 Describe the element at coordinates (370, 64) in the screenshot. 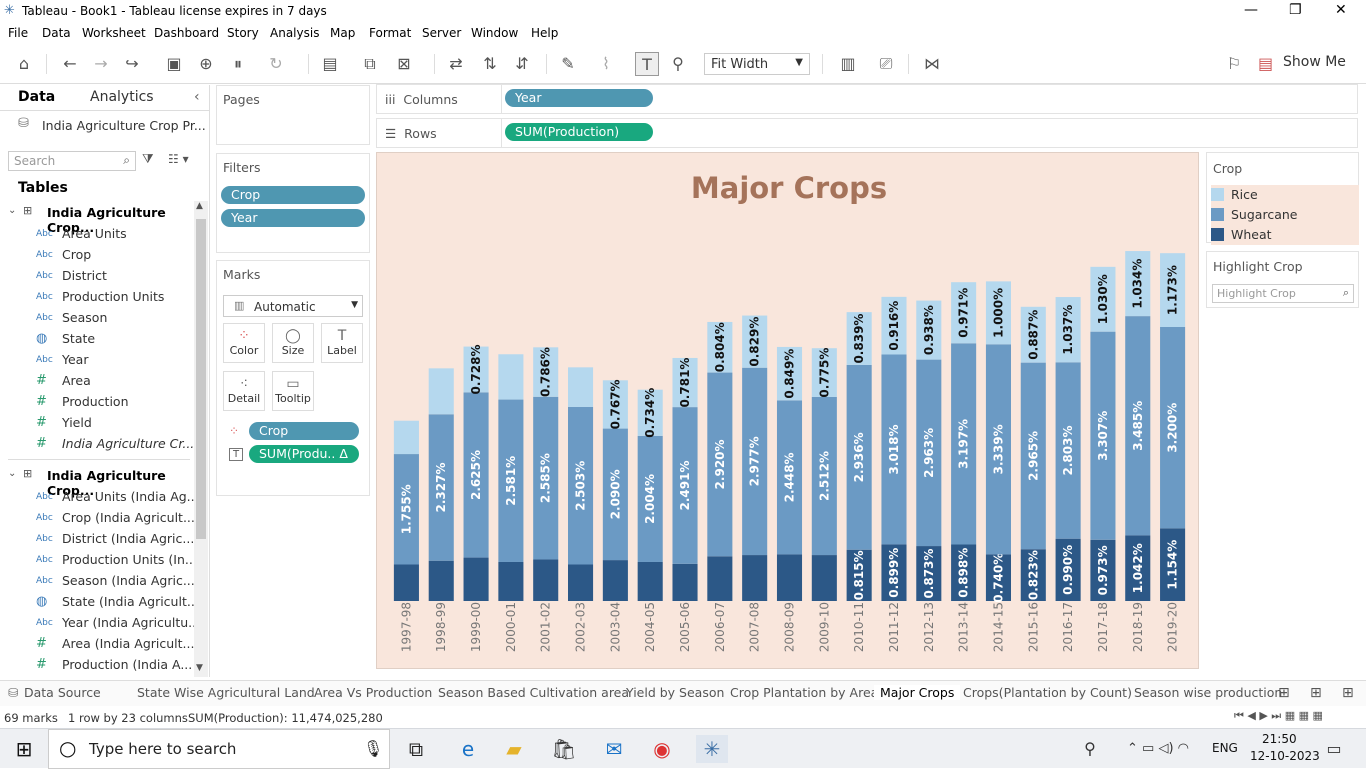

I see `duplicate-sheet-icon: ⧉` at that location.